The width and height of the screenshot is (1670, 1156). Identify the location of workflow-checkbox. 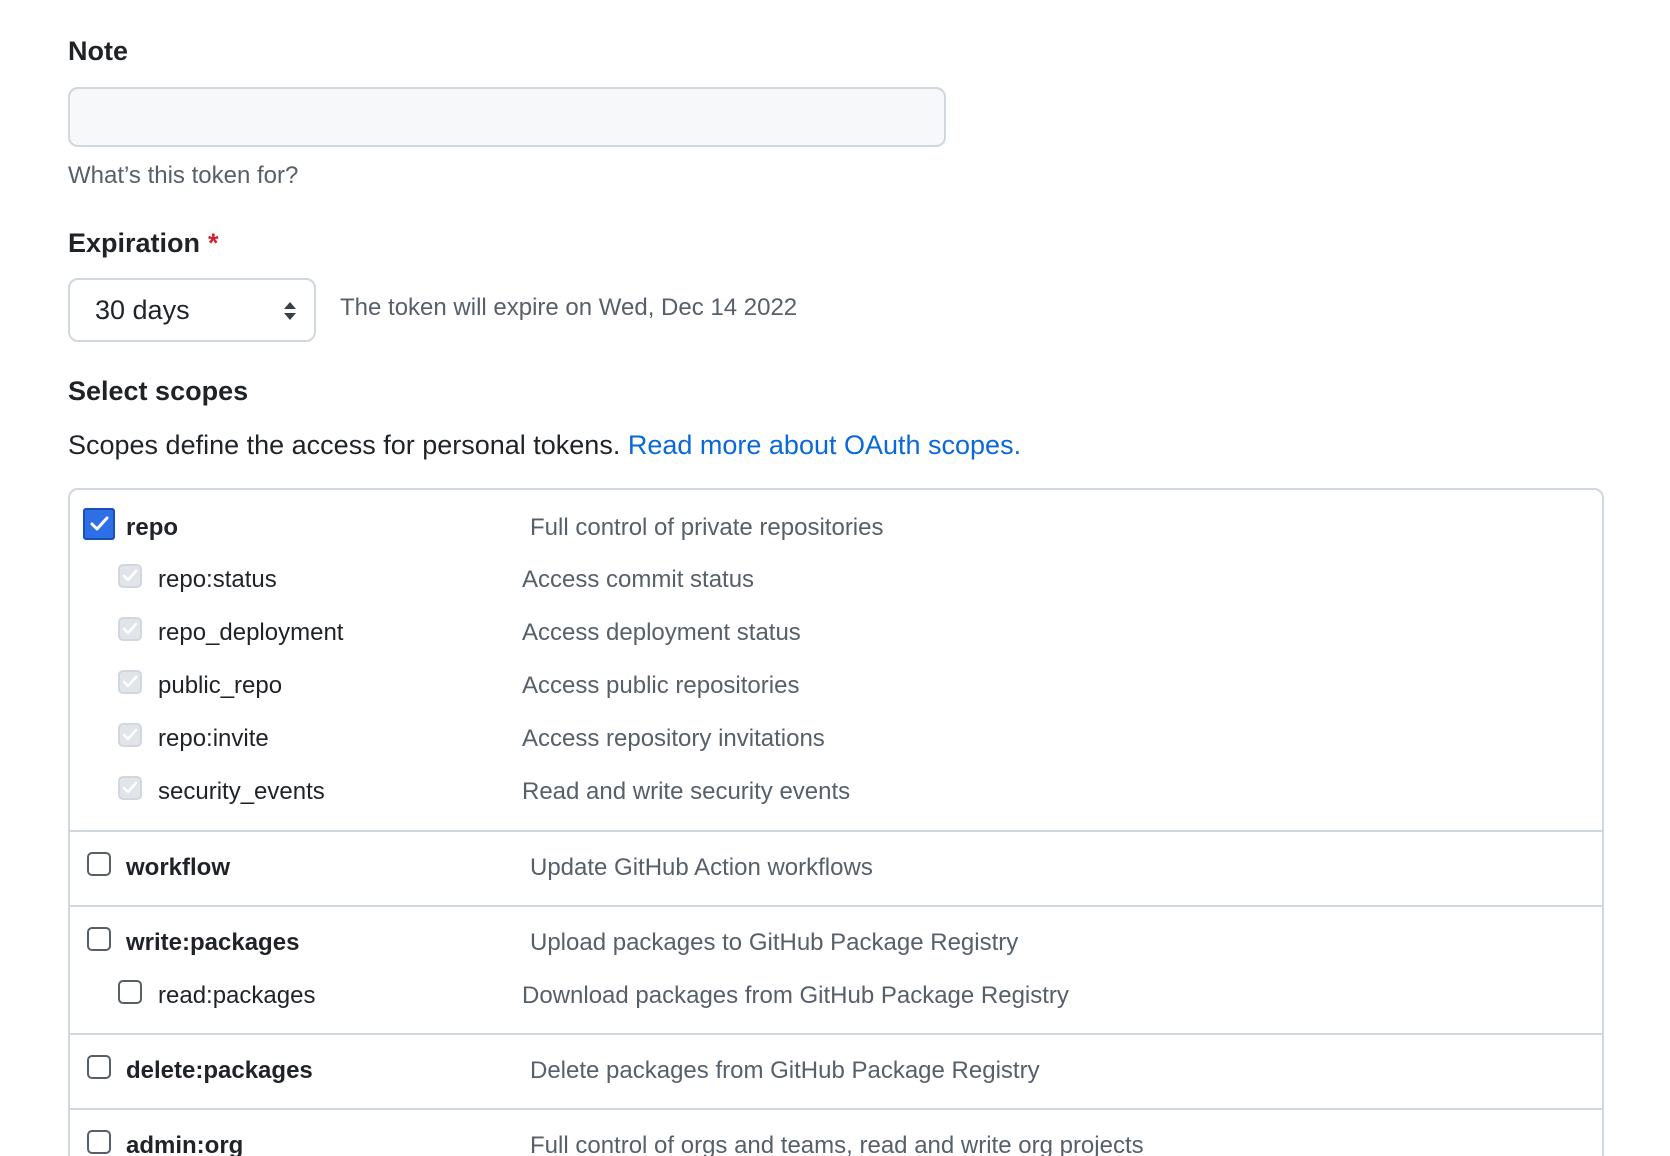
(99, 864).